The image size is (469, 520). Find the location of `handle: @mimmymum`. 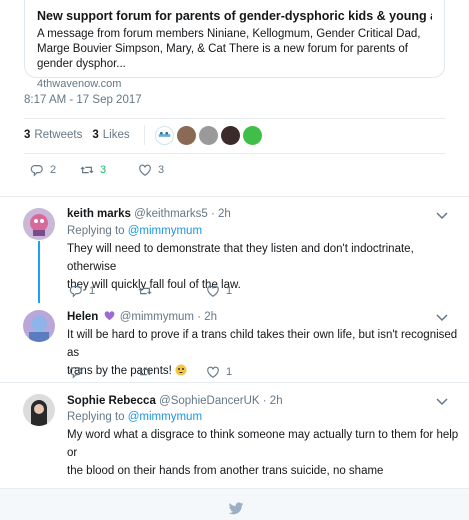

handle: @mimmymum is located at coordinates (157, 317).